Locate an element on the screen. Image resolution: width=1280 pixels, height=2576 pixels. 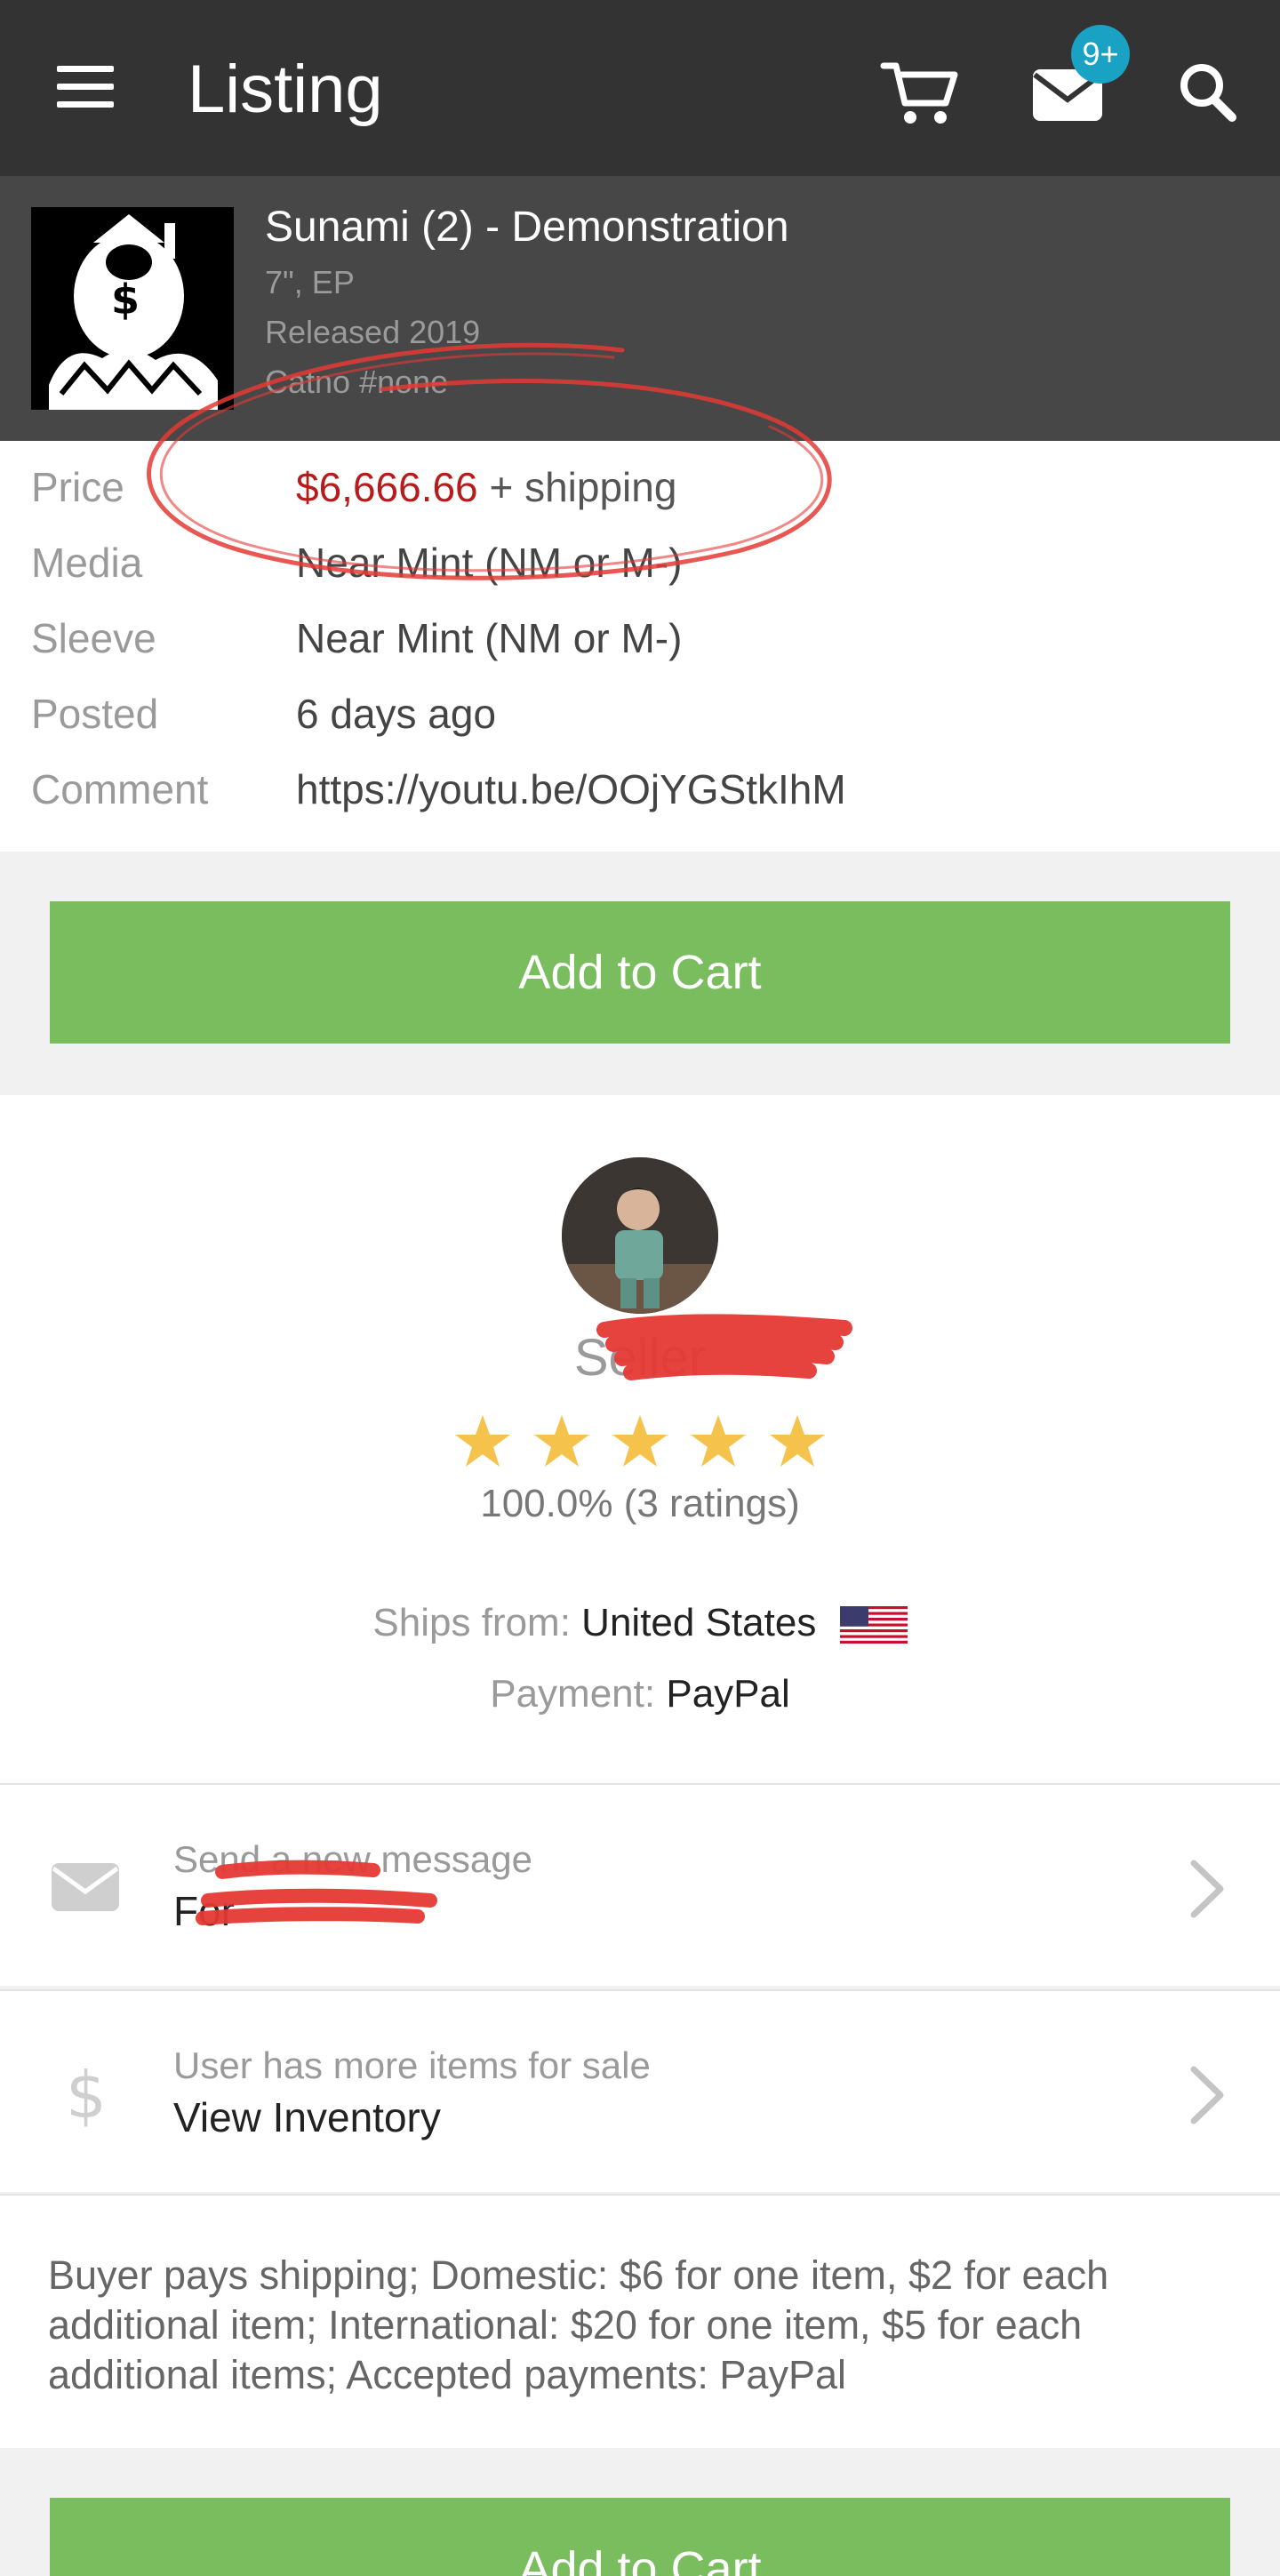
sleeve-row: Sleeve Near Mint (NM or M-) is located at coordinates (640, 638).